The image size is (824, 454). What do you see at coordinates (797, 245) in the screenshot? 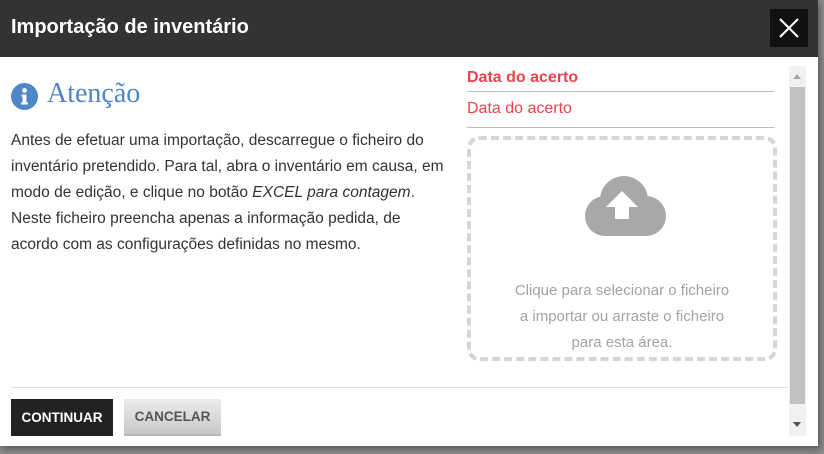
I see `scrollbar-thumb` at bounding box center [797, 245].